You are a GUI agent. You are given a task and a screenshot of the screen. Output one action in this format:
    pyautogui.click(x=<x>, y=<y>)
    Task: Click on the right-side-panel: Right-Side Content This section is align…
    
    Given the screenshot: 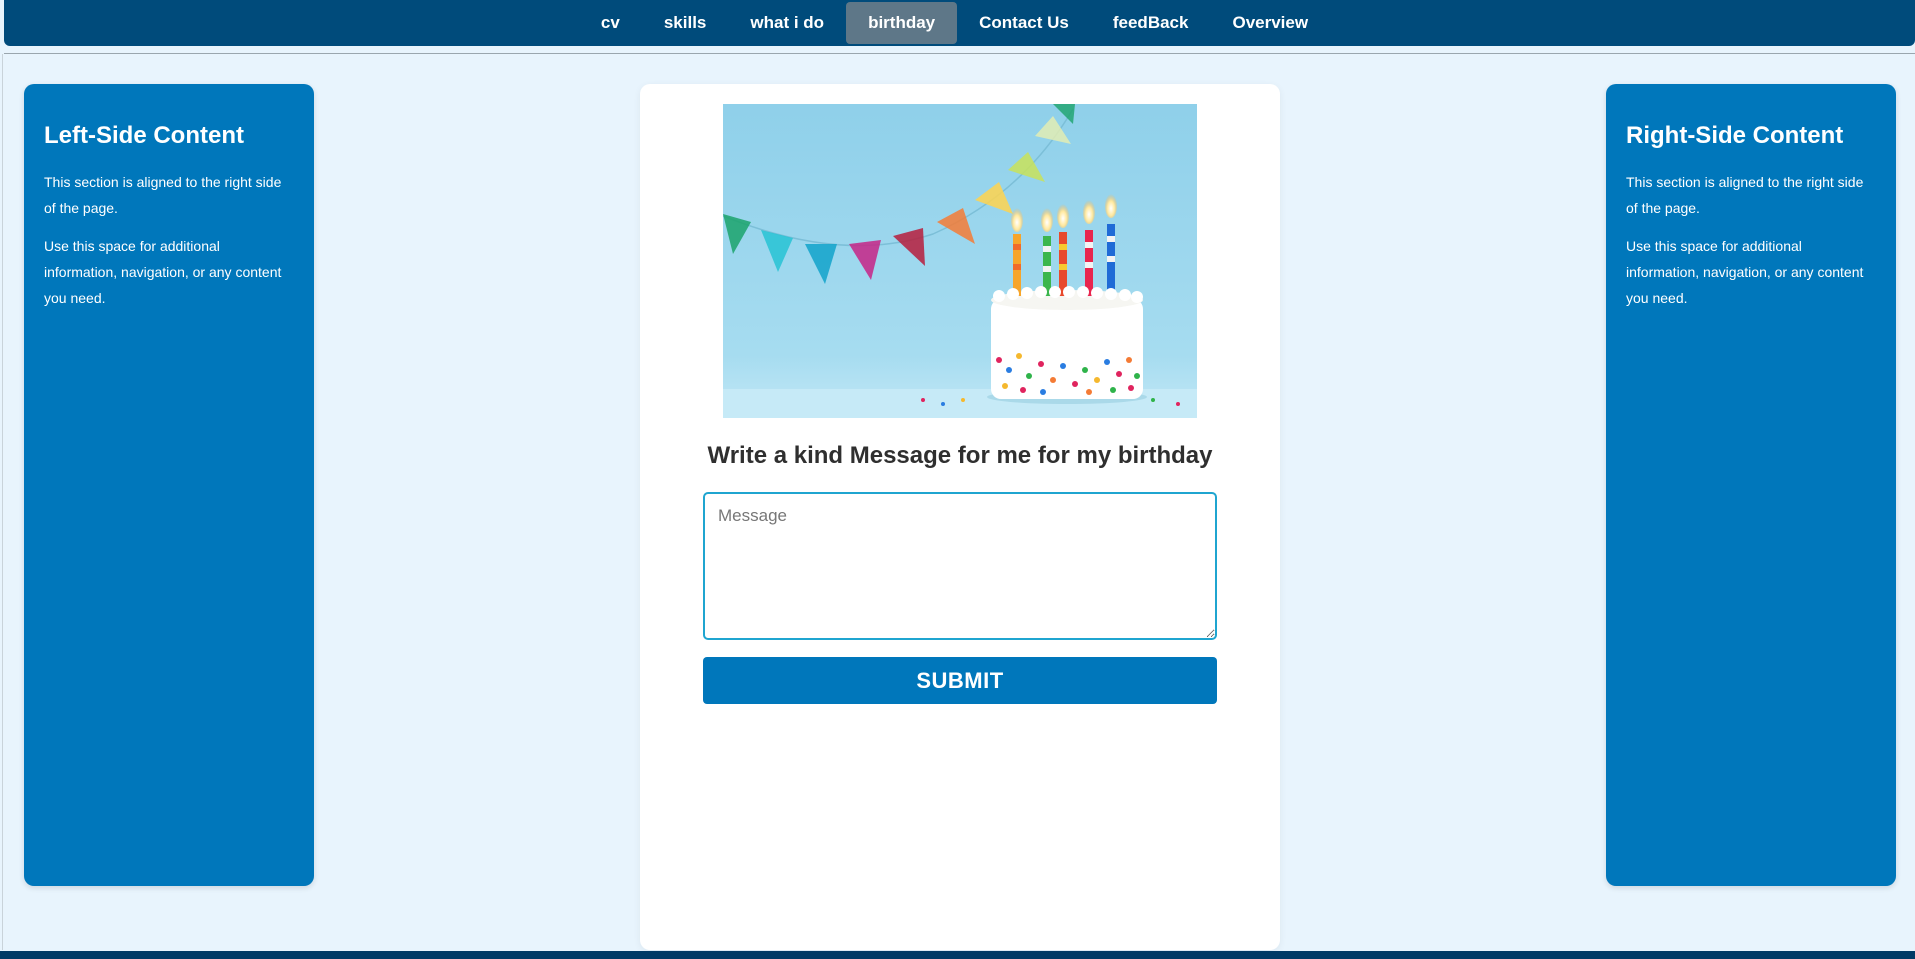 What is the action you would take?
    pyautogui.click(x=1751, y=485)
    